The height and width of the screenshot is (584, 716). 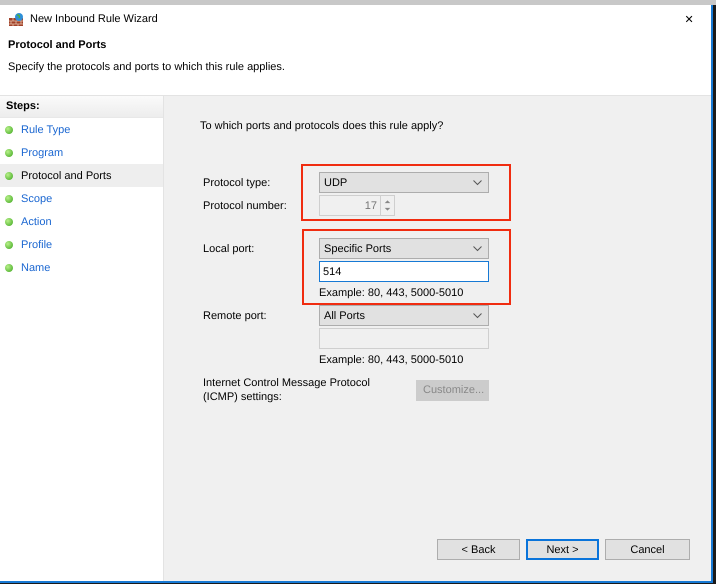 I want to click on field-label: Local port:, so click(x=229, y=248).